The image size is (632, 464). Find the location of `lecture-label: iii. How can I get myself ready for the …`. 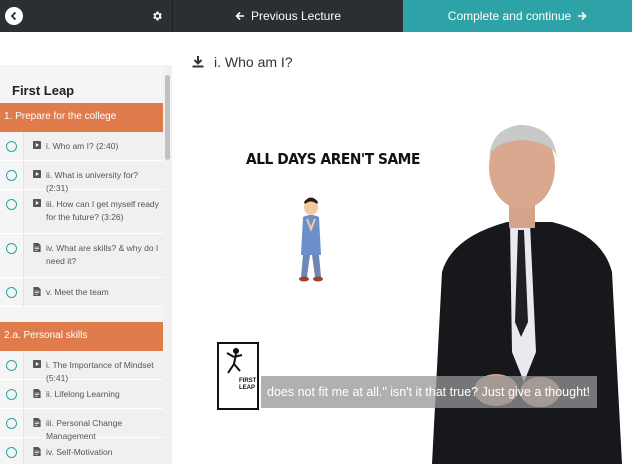

lecture-label: iii. How can I get myself ready for the … is located at coordinates (102, 210).